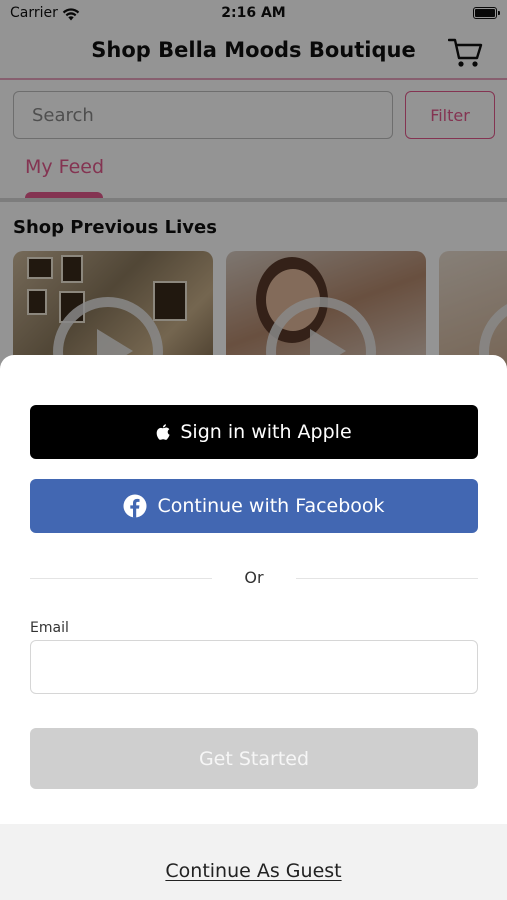 This screenshot has height=900, width=507. Describe the element at coordinates (271, 506) in the screenshot. I see `continue-facebook-label: Continue with Facebook` at that location.